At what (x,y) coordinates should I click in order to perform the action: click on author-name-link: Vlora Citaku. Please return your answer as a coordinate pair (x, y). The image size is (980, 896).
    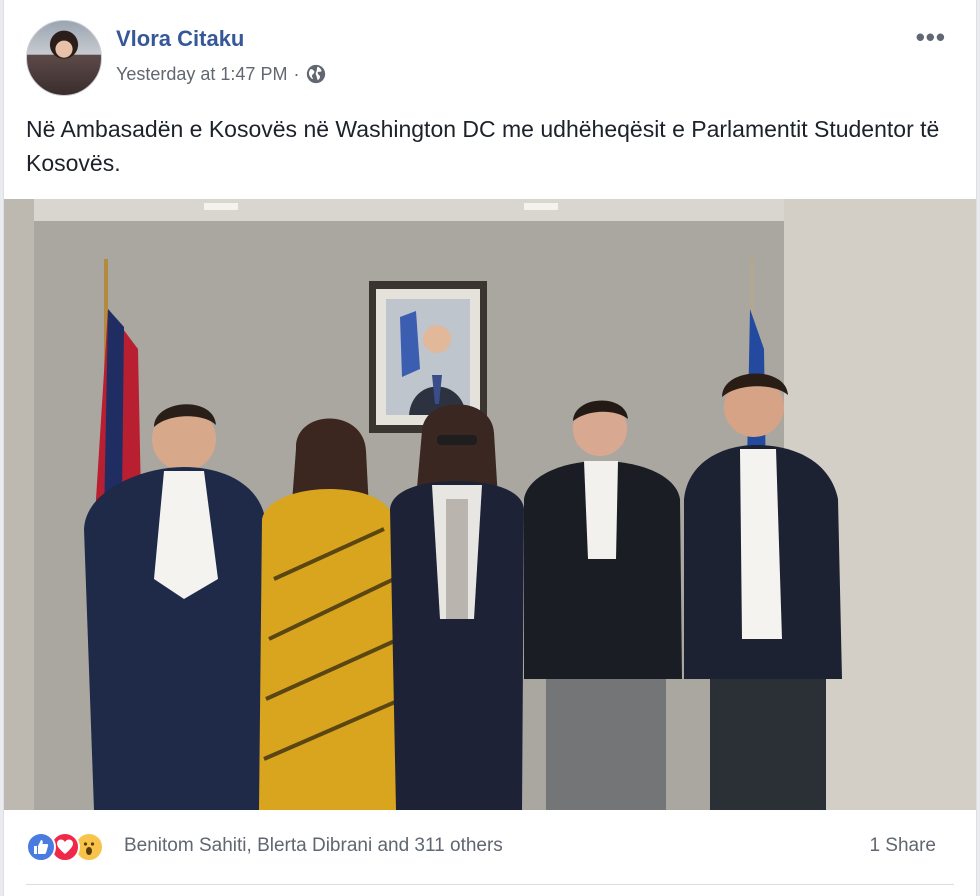
    Looking at the image, I should click on (180, 39).